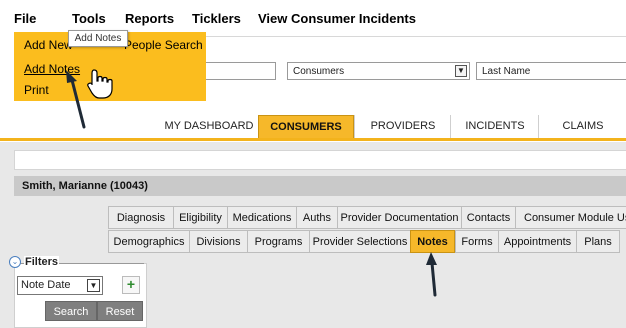  I want to click on add-filter-button: +, so click(131, 285).